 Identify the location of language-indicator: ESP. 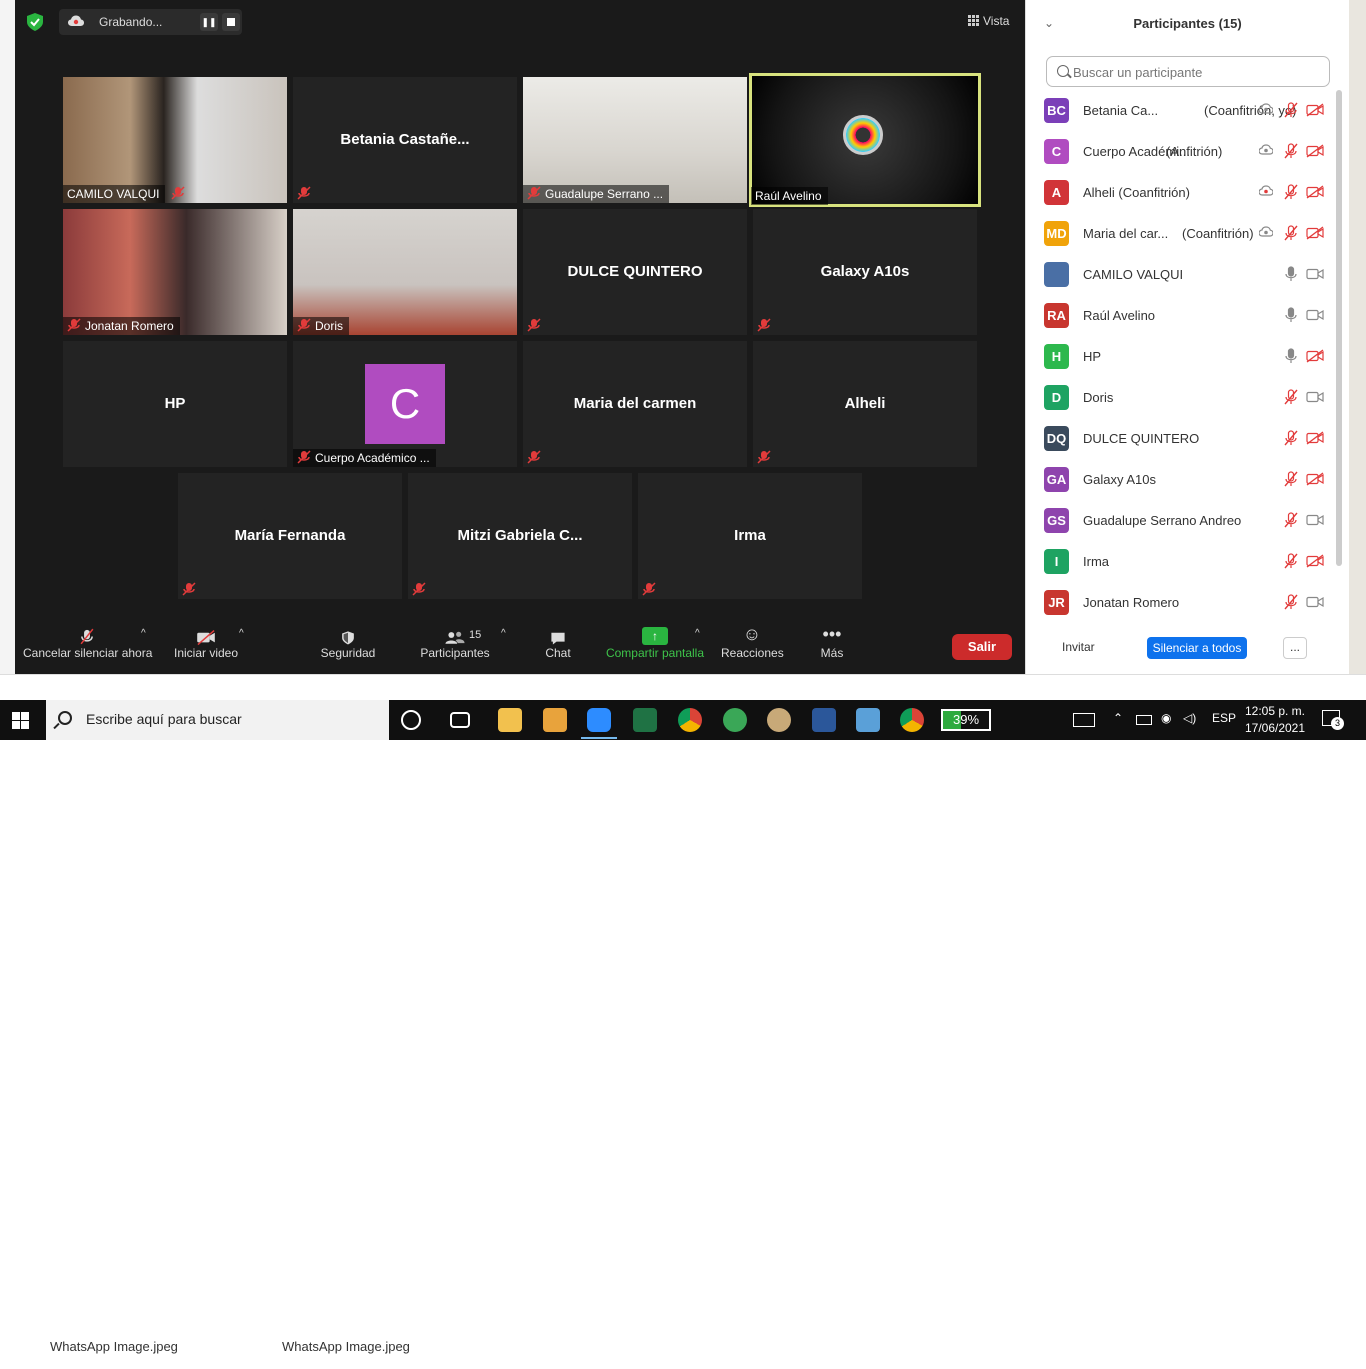
(1224, 718).